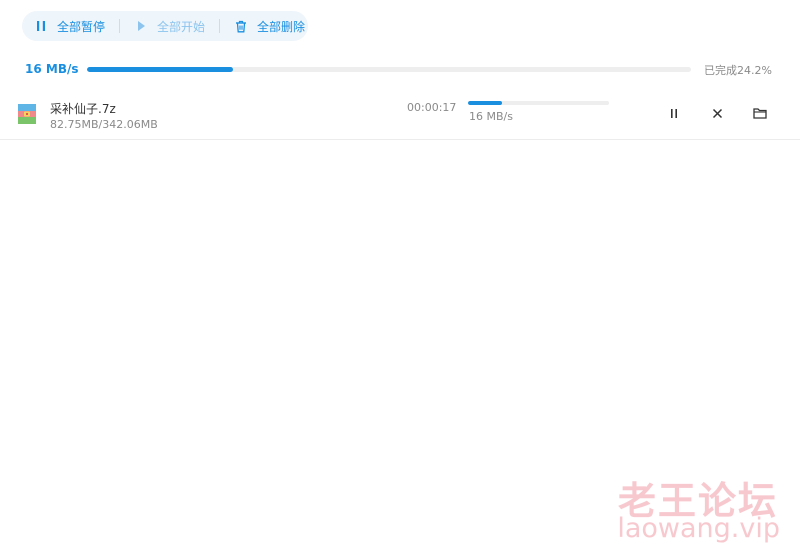 The height and width of the screenshot is (553, 800). I want to click on overall-progress-bar, so click(389, 69).